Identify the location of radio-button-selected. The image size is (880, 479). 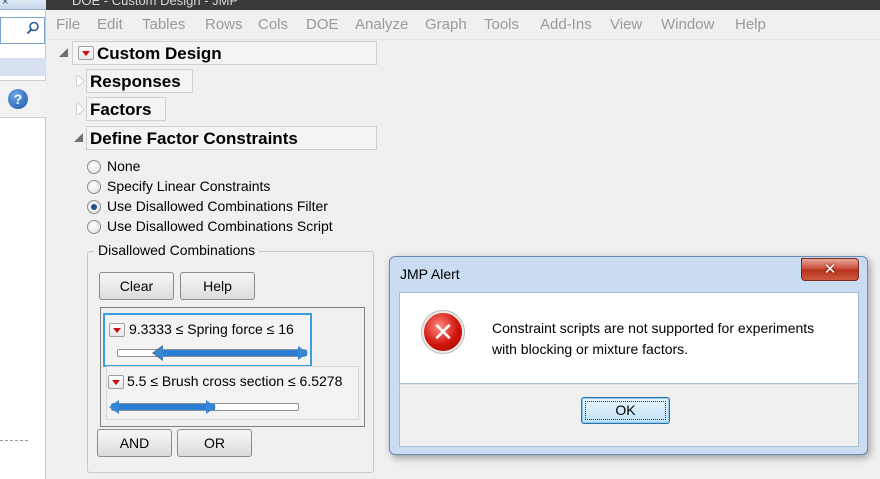
(94, 207).